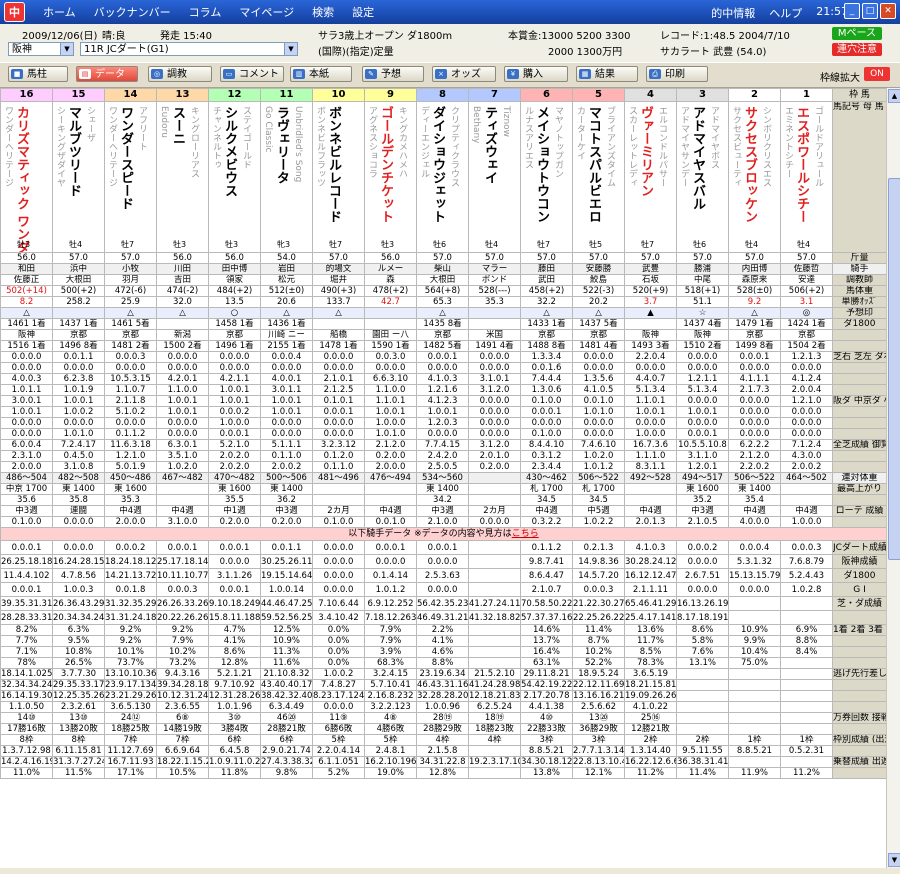 Image resolution: width=900 pixels, height=874 pixels. What do you see at coordinates (26, 762) in the screenshot?
I see `cell: 14.2.4.16.19.4` at bounding box center [26, 762].